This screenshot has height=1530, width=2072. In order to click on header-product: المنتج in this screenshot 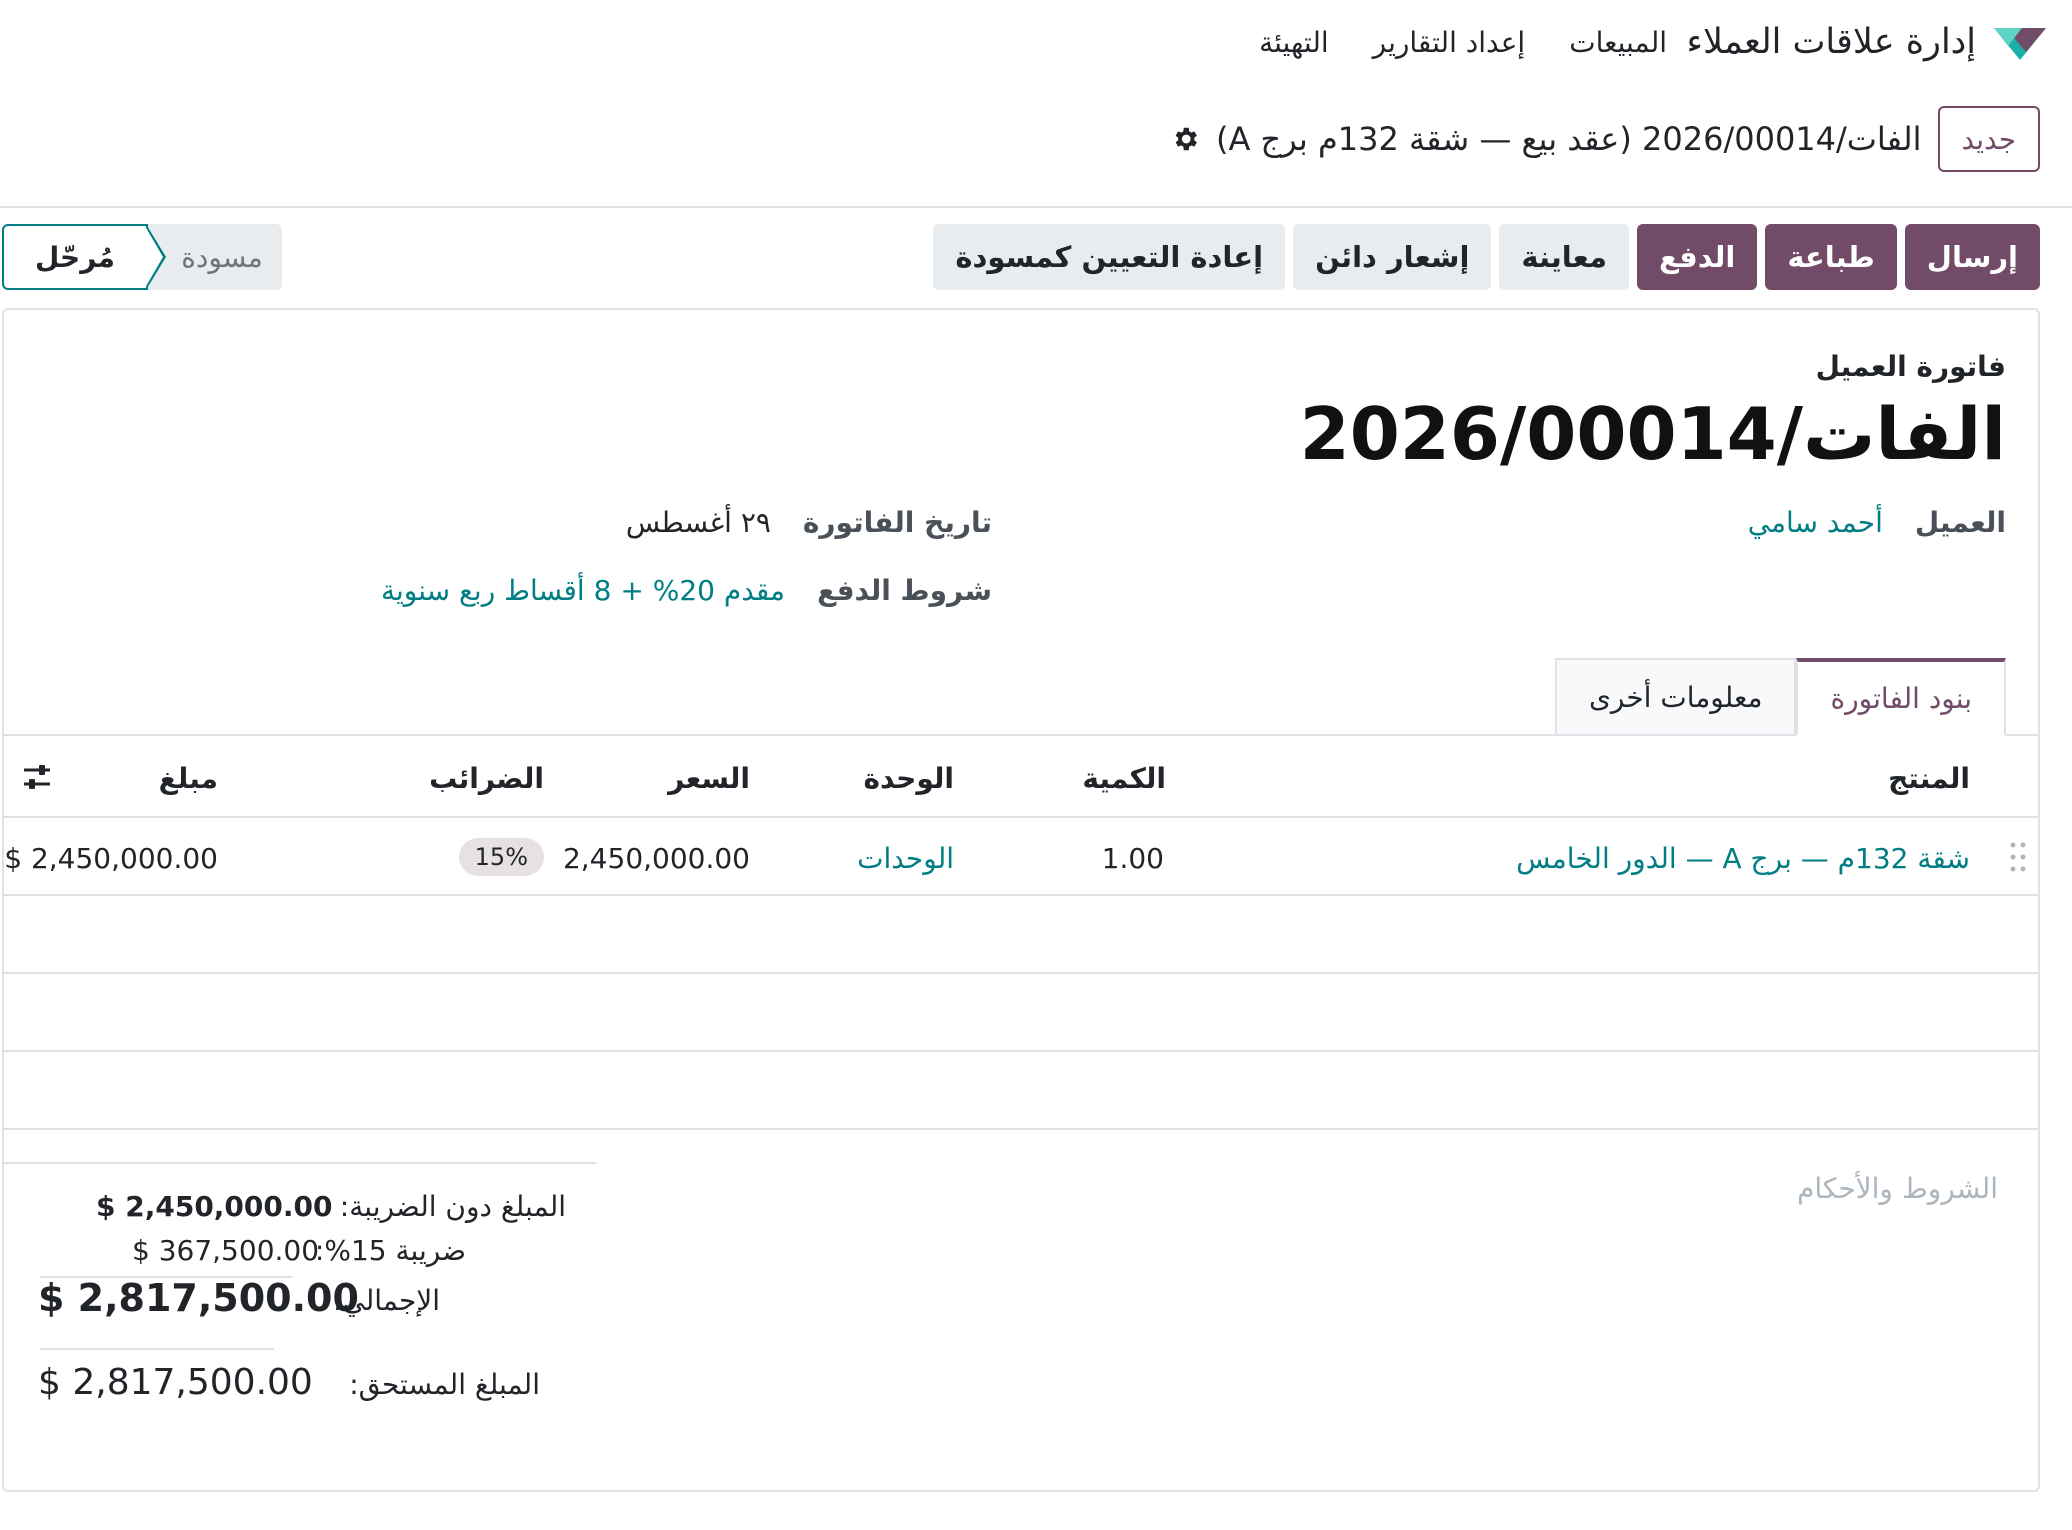, I will do `click(1929, 778)`.